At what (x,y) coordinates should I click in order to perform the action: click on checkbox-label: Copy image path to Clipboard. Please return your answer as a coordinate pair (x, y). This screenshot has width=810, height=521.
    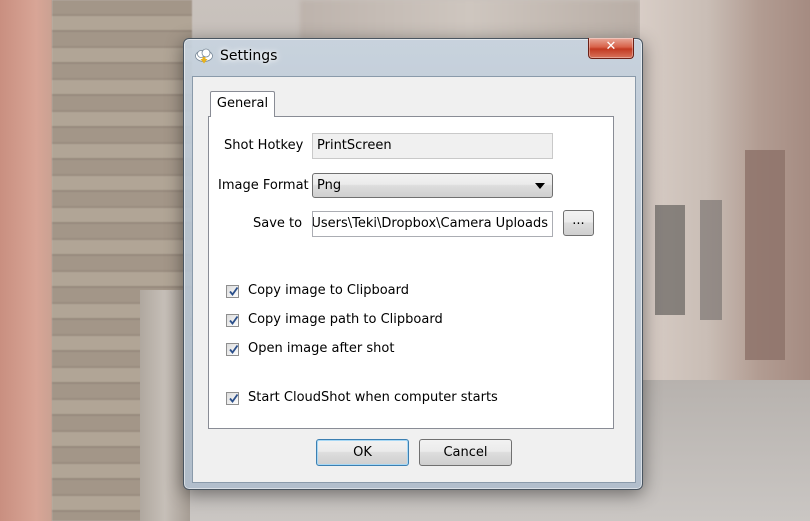
    Looking at the image, I should click on (345, 319).